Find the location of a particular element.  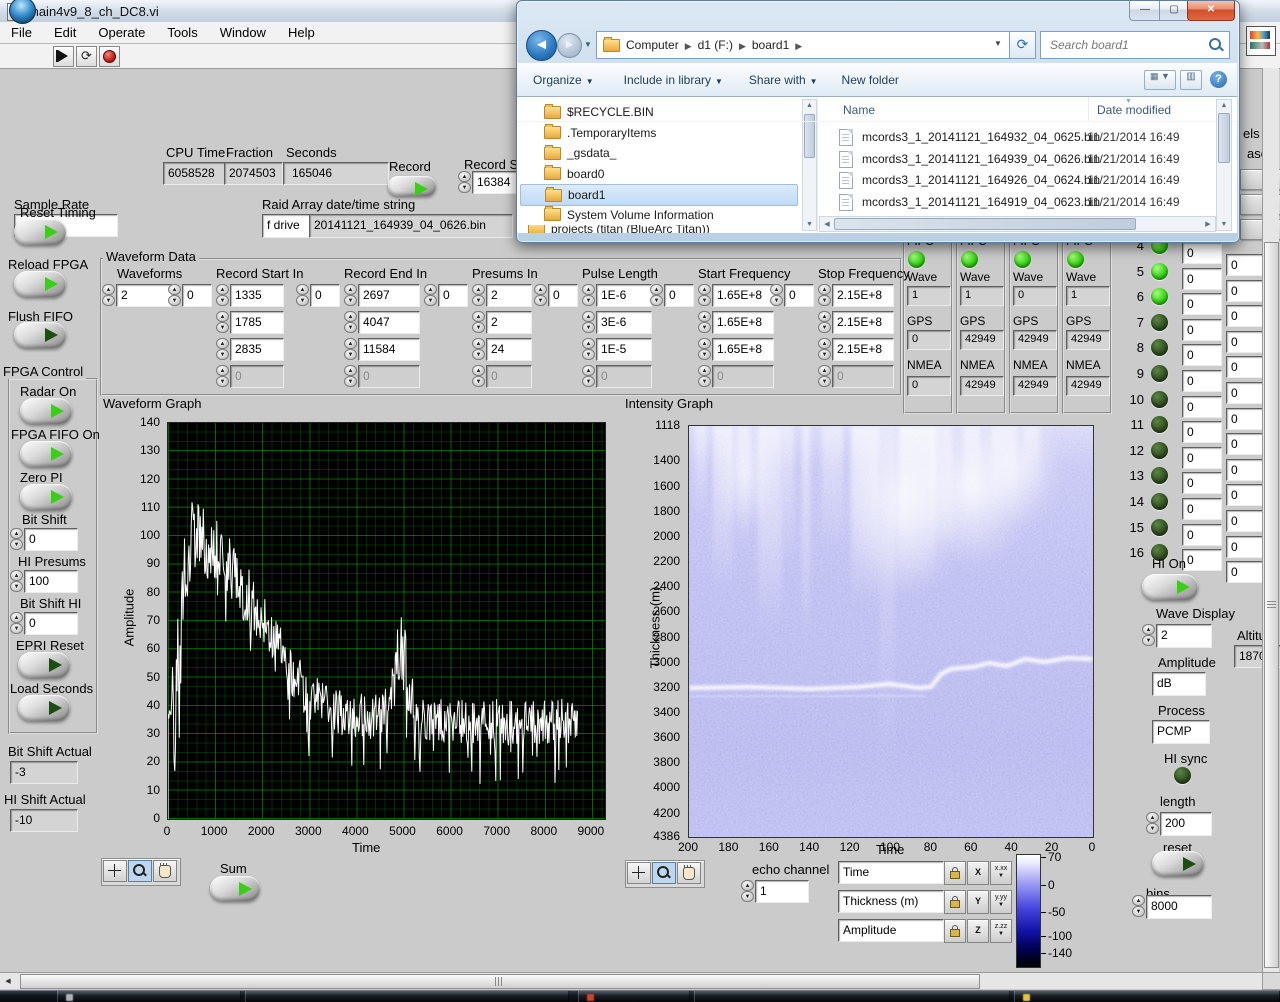

reset-timing-button is located at coordinates (40, 232).